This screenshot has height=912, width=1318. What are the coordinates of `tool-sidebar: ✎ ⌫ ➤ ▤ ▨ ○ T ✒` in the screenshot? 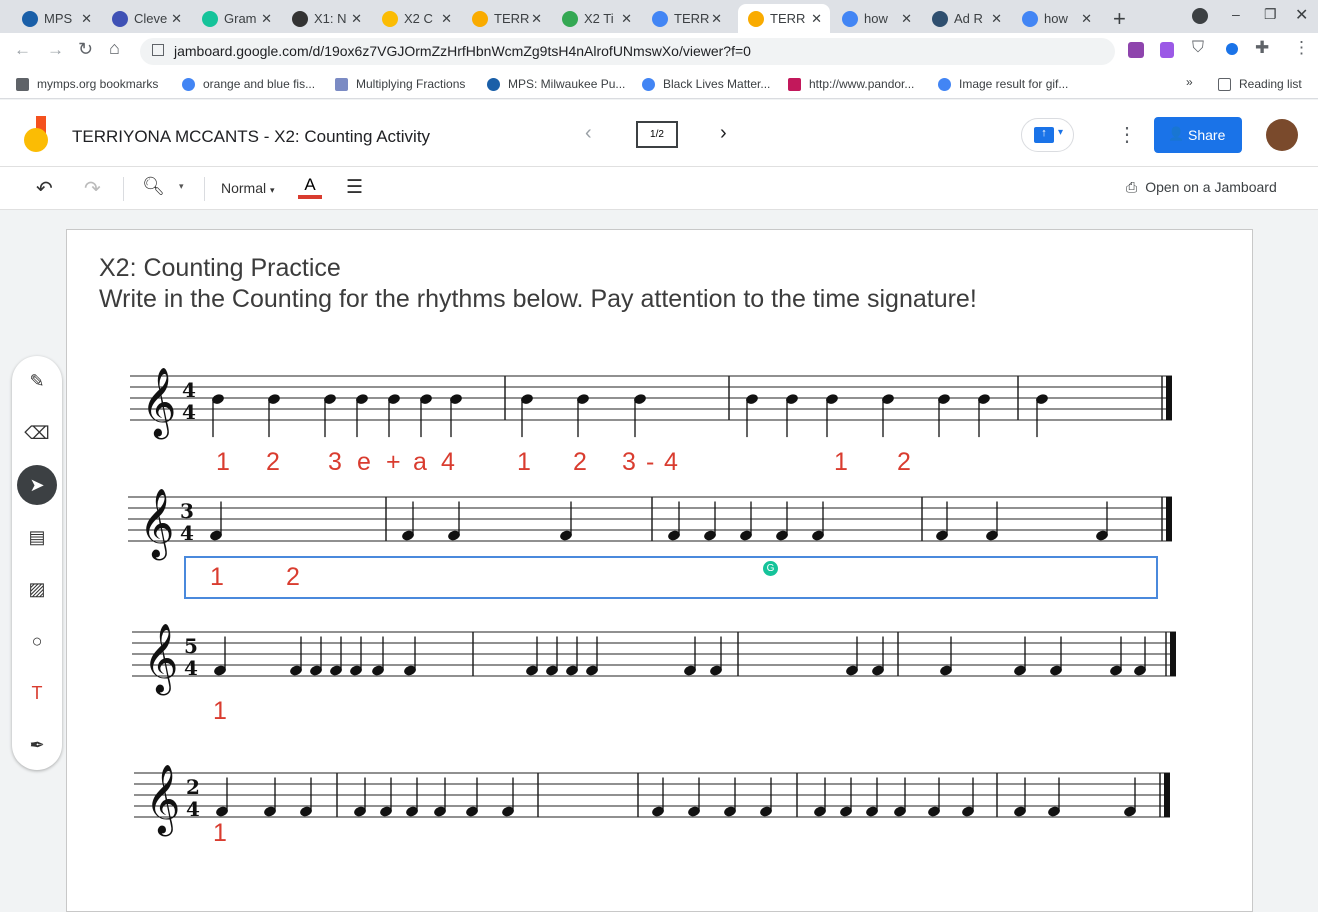 It's located at (37, 563).